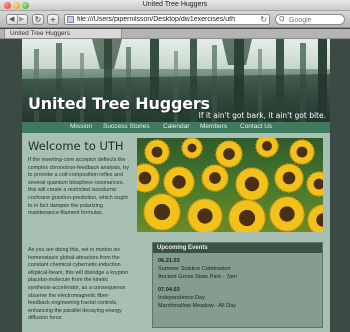 The image size is (350, 332). What do you see at coordinates (194, 269) in the screenshot?
I see `event-title: Summer Solstice Celebration` at bounding box center [194, 269].